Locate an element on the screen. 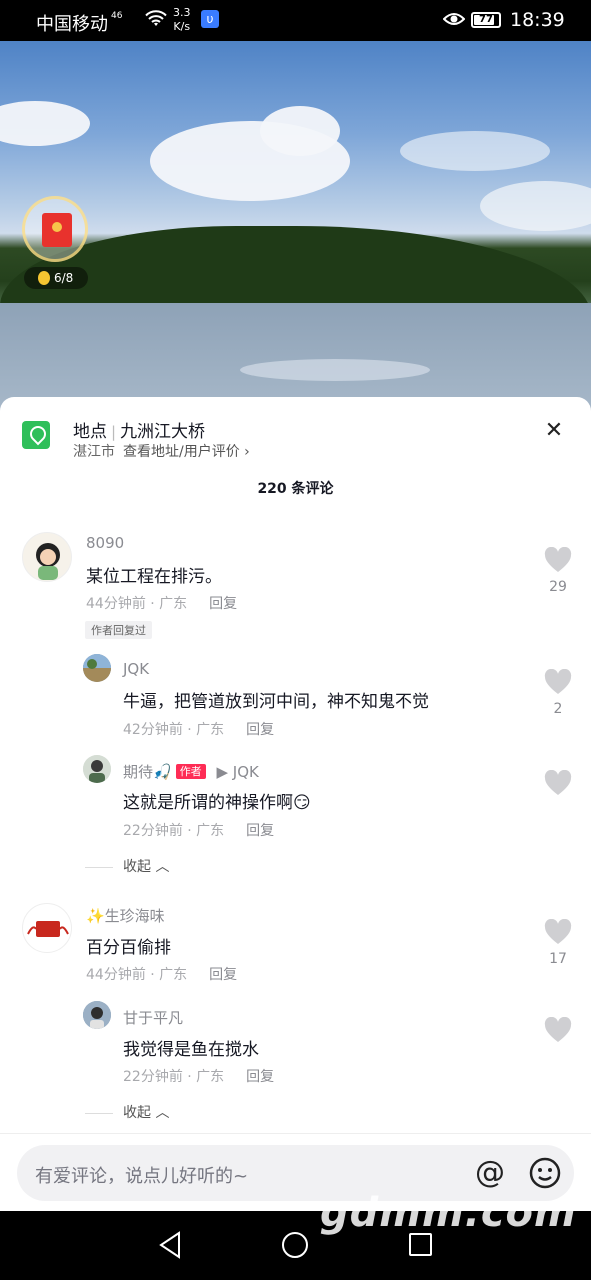 Image resolution: width=591 pixels, height=1280 pixels. like-button: 29 is located at coordinates (558, 571).